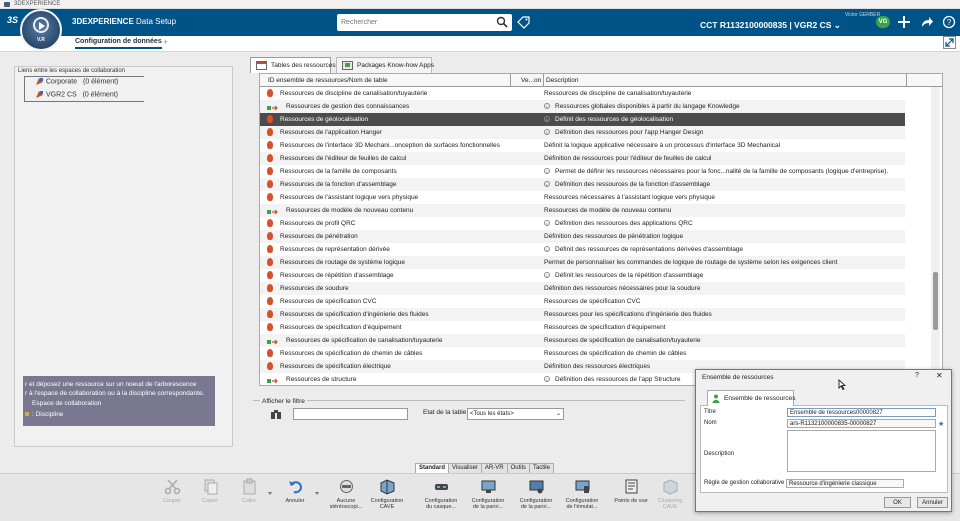 This screenshot has width=960, height=521. What do you see at coordinates (751, 398) in the screenshot?
I see `dialog-tab-resource-set: Ensemble de ressources` at bounding box center [751, 398].